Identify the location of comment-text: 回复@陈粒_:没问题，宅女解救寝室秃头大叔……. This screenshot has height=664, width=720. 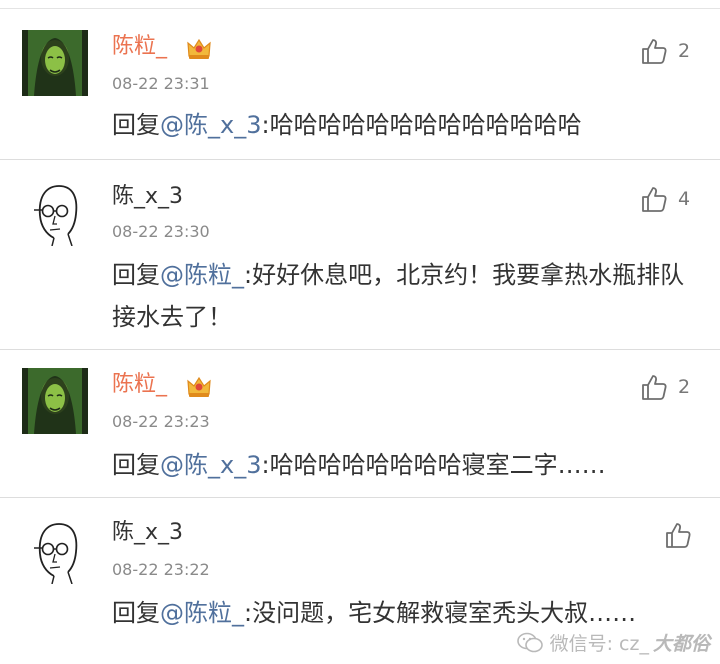
(374, 613).